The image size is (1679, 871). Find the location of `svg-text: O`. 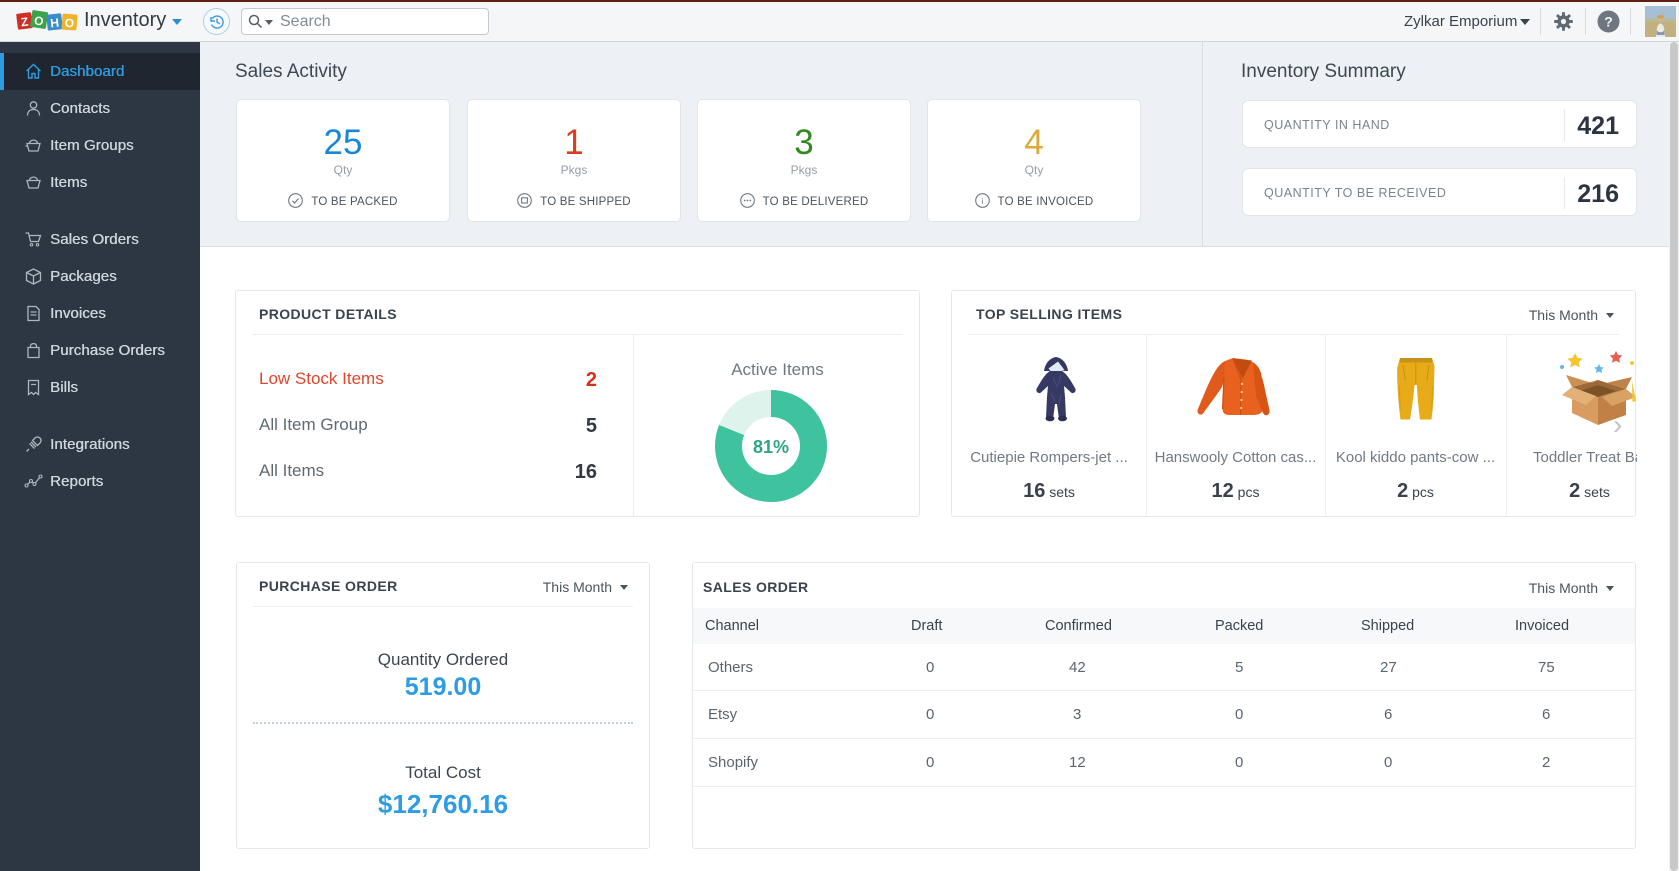

svg-text: O is located at coordinates (69, 23).